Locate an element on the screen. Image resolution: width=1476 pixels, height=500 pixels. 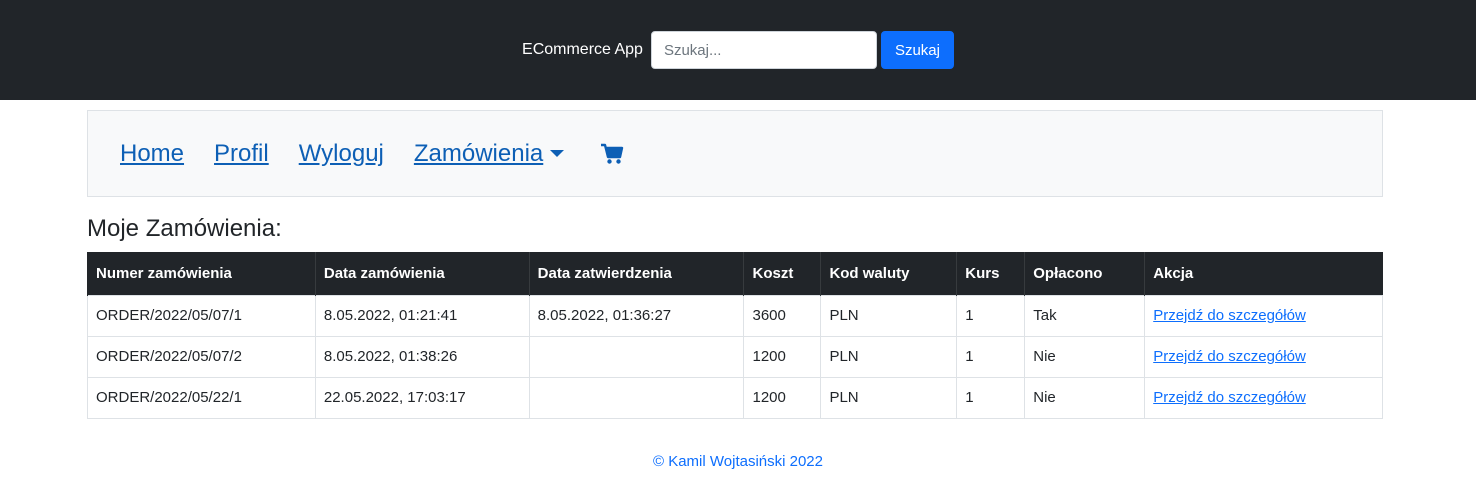
nav-orders-label: Zamówienia is located at coordinates (478, 153).